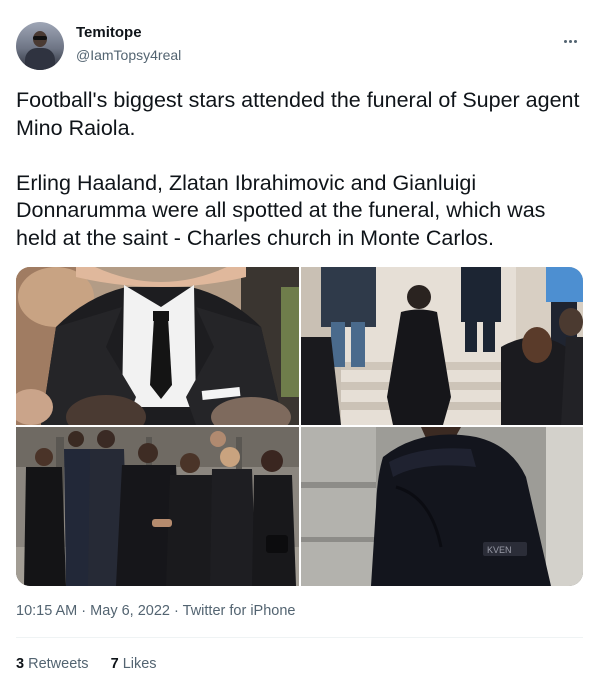 Image resolution: width=599 pixels, height=681 pixels. I want to click on jacket-brand-label: KVEN, so click(499, 550).